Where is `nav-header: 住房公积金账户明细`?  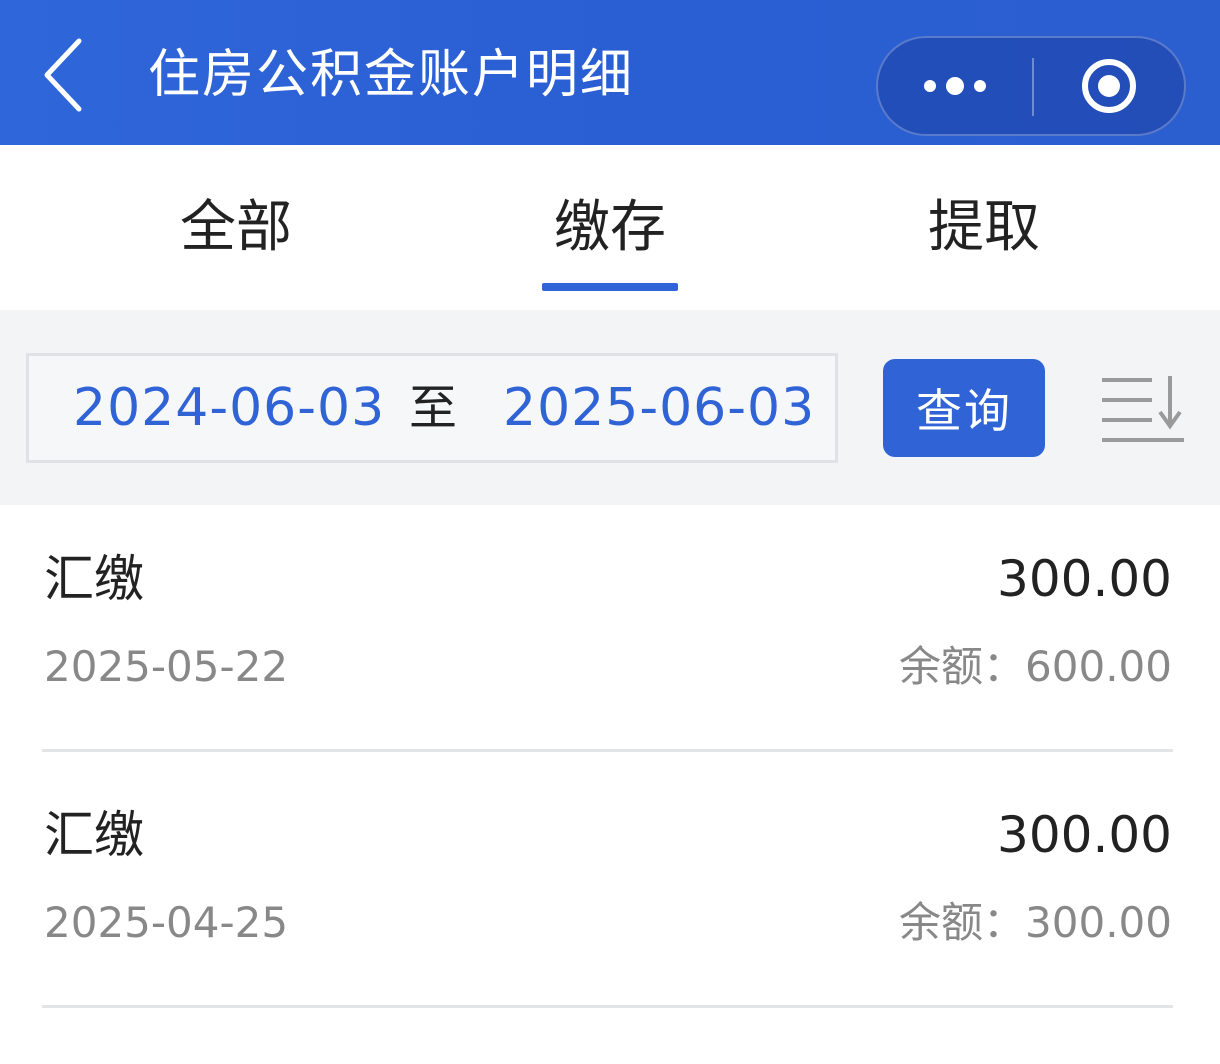
nav-header: 住房公积金账户明细 is located at coordinates (610, 72).